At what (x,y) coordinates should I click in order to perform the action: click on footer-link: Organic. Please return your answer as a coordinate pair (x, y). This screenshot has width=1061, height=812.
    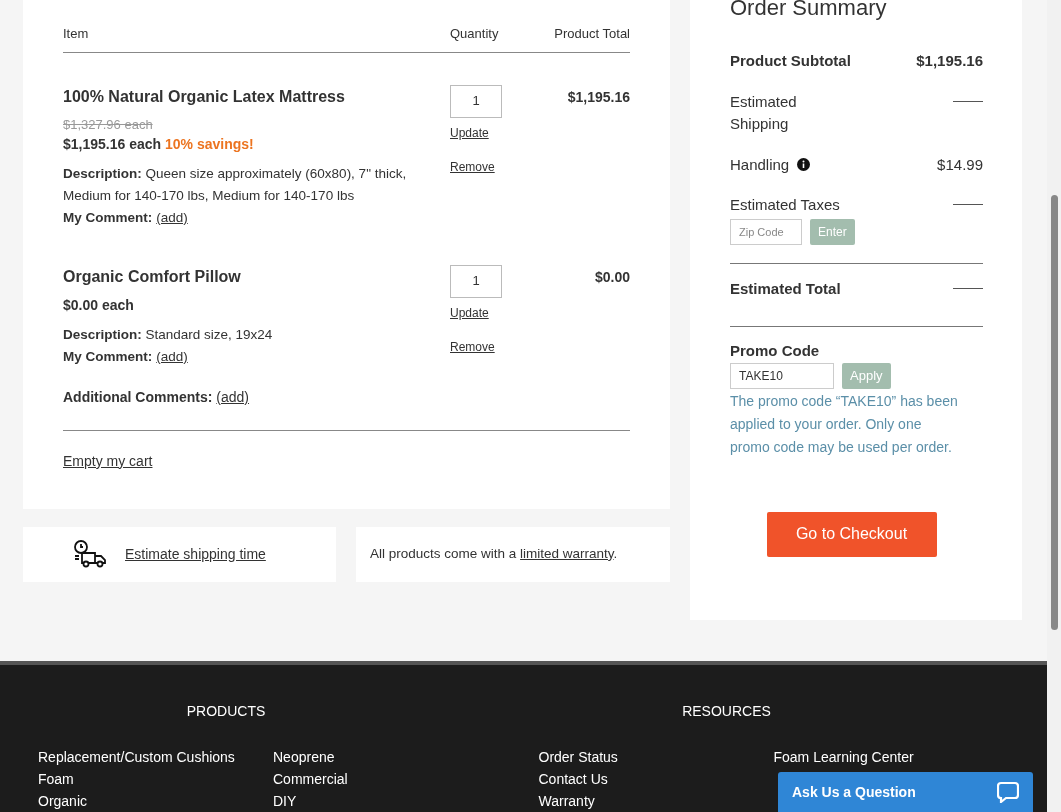
    Looking at the image, I should click on (155, 801).